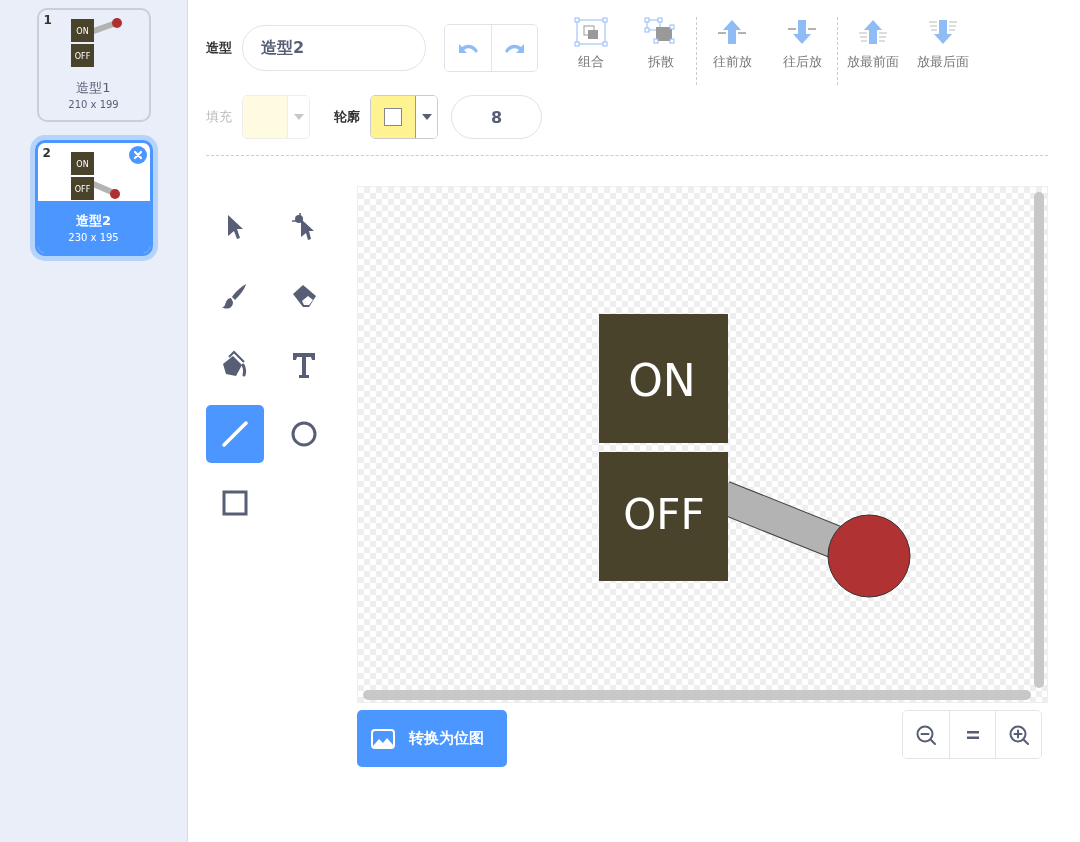 Image resolution: width=1080 pixels, height=842 pixels. I want to click on switch-drawing: ON OFF, so click(755, 456).